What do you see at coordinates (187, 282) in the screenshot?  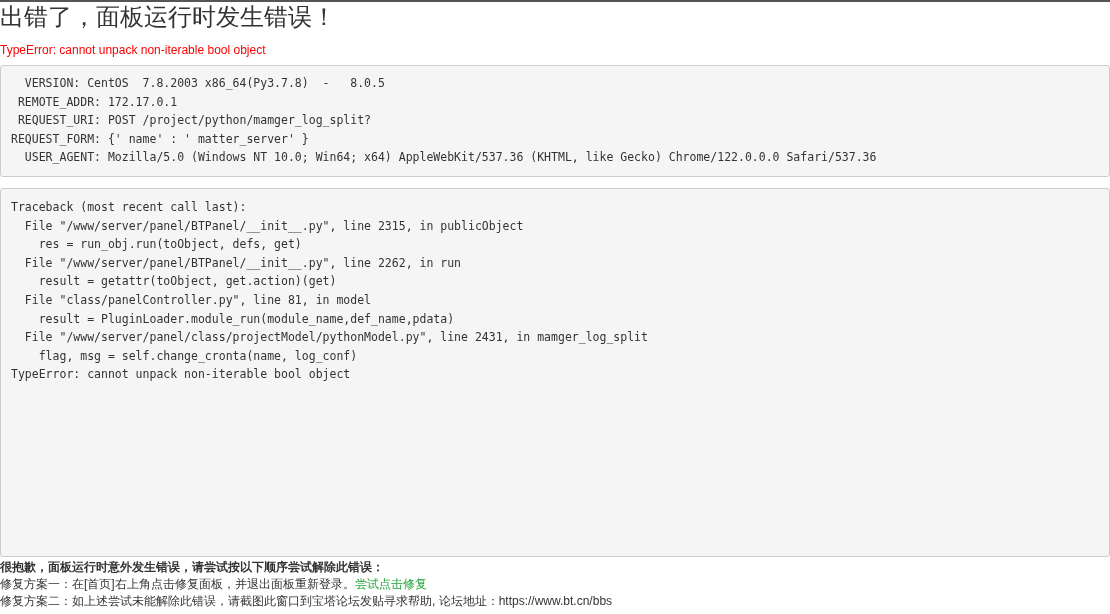 I see `code-line: result = getattr(toObject, get.action)(get)` at bounding box center [187, 282].